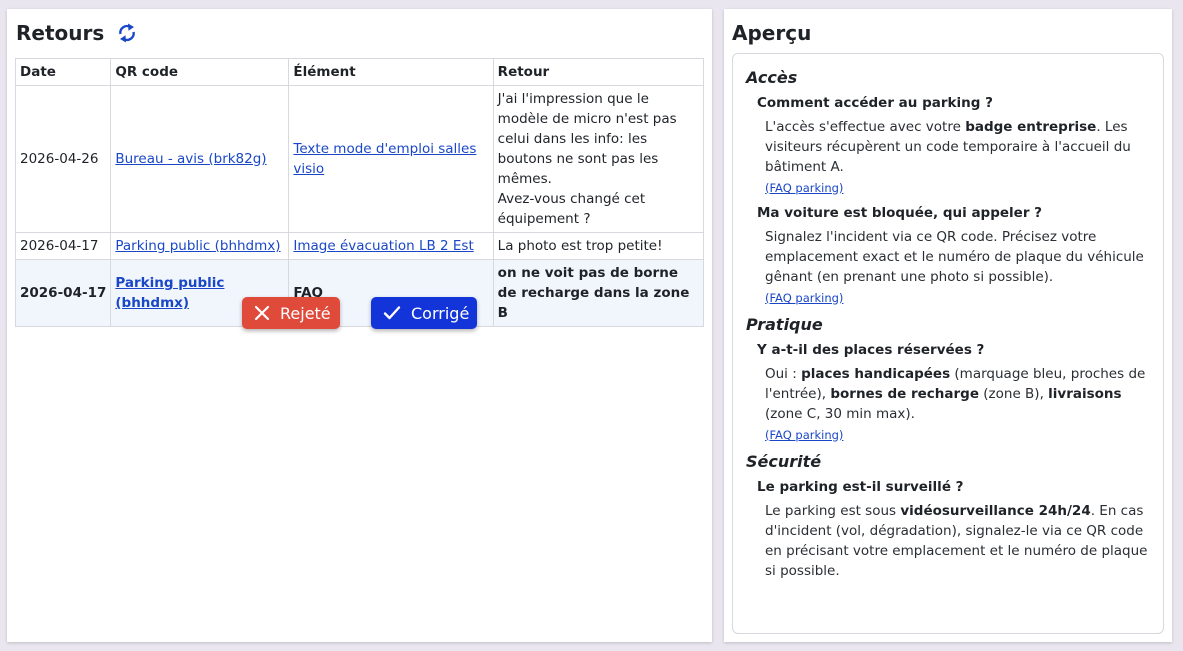 This screenshot has width=1183, height=651. What do you see at coordinates (305, 313) in the screenshot?
I see `reject-button-label: Rejeté` at bounding box center [305, 313].